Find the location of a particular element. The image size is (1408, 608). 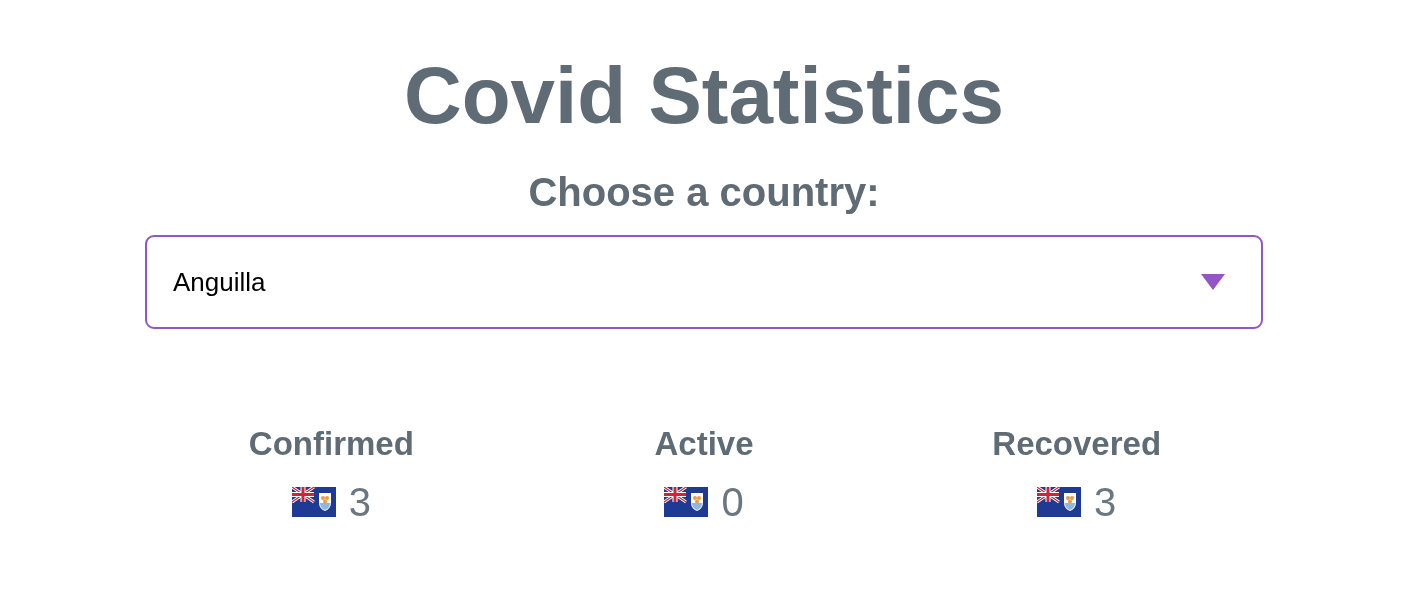

caret-icon is located at coordinates (1213, 282).